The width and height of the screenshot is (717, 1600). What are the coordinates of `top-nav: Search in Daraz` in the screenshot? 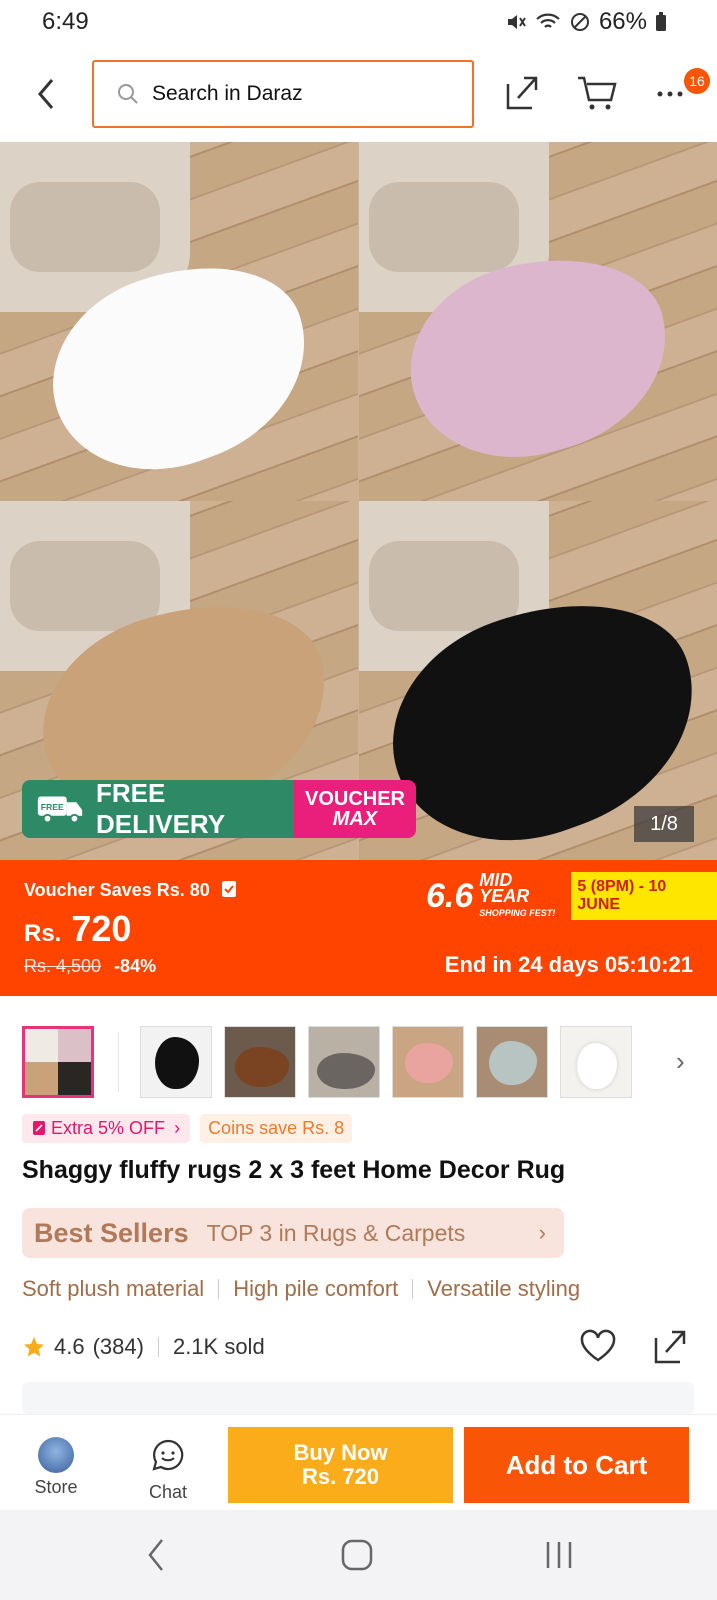 It's located at (358, 95).